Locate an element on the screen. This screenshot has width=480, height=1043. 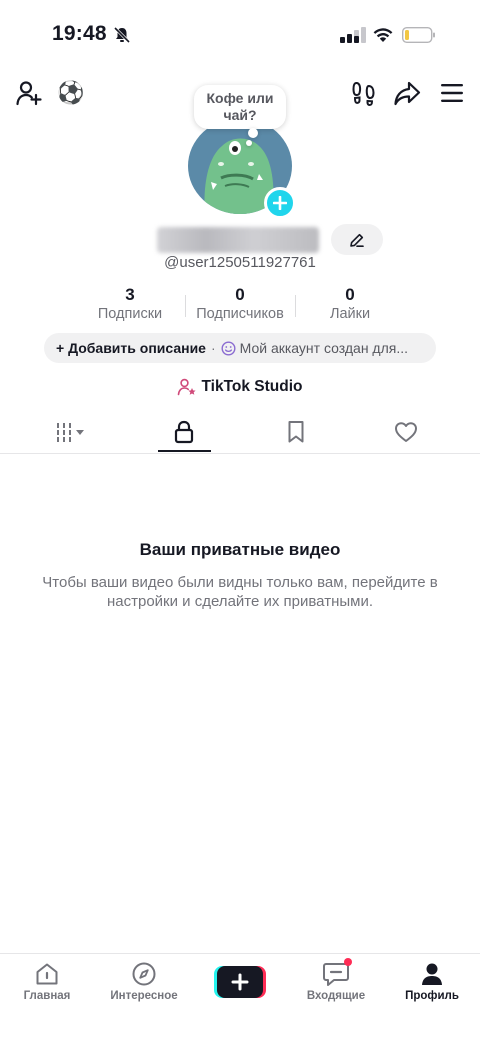
stat-following-label: Подписки is located at coordinates (130, 314).